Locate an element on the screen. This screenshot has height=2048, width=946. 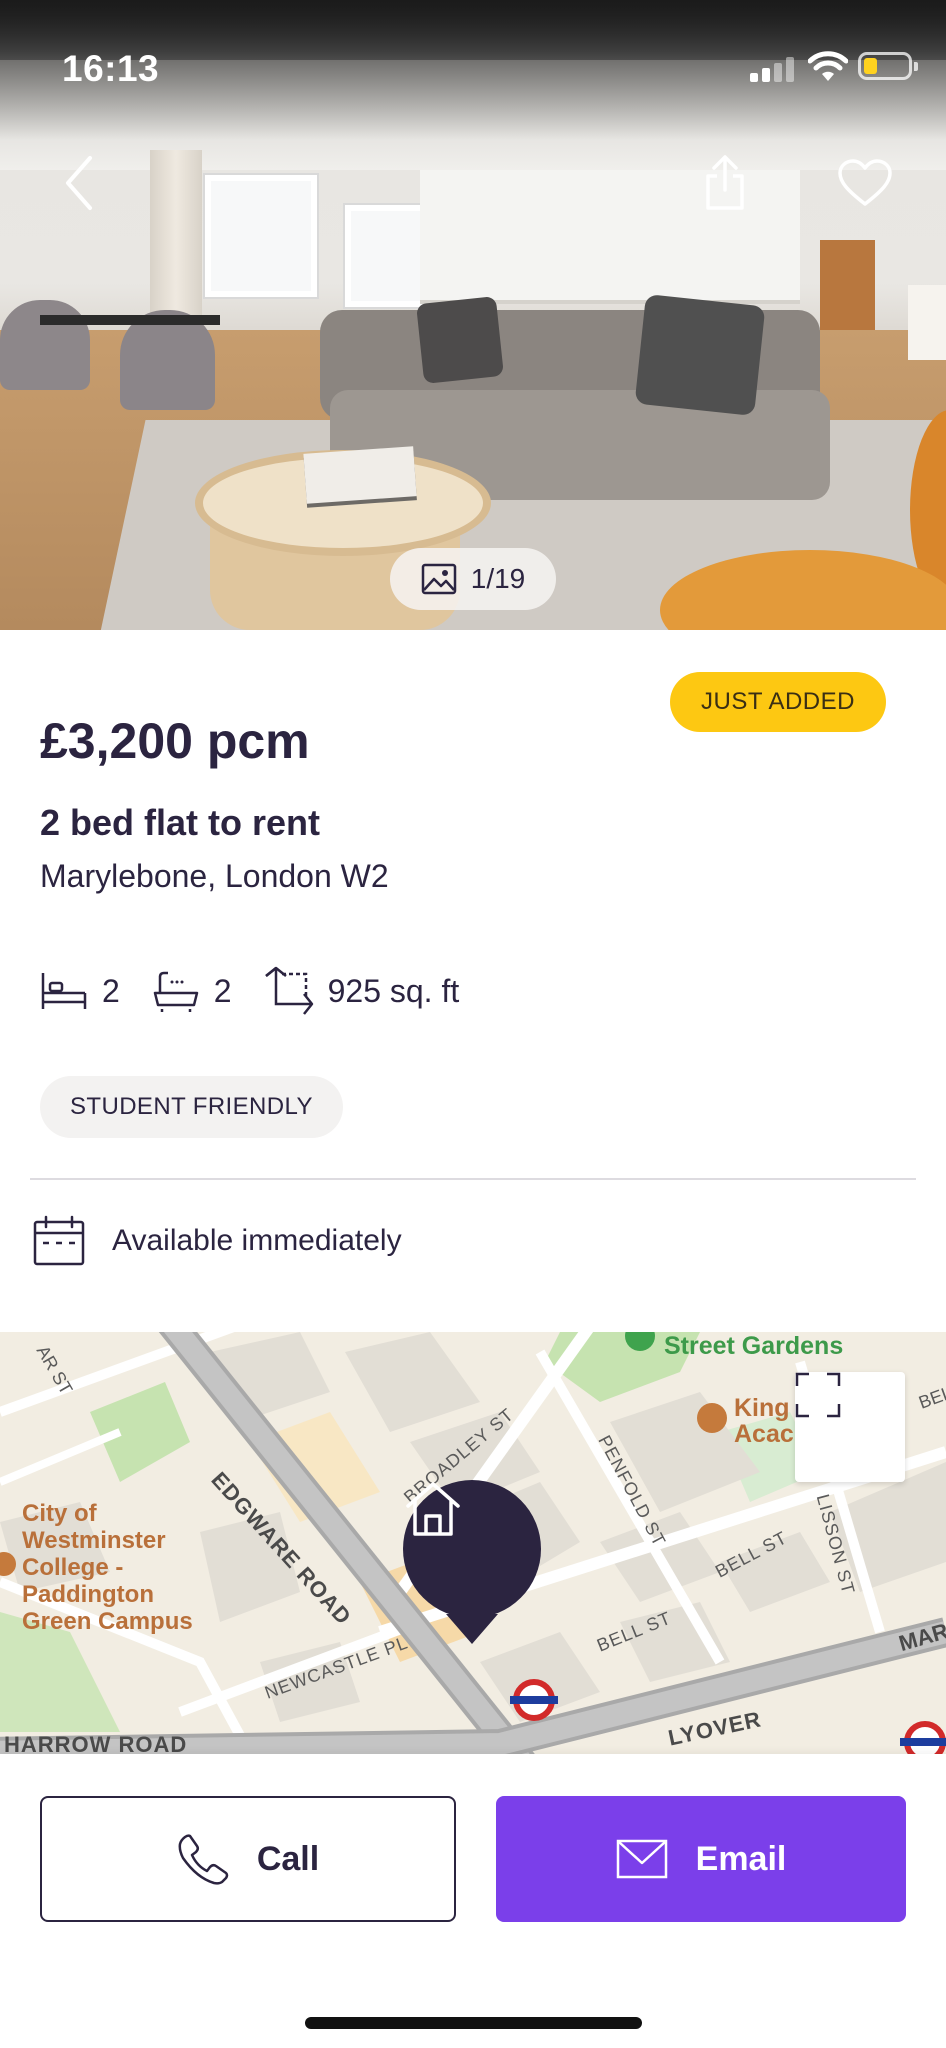
share-button is located at coordinates (725, 183).